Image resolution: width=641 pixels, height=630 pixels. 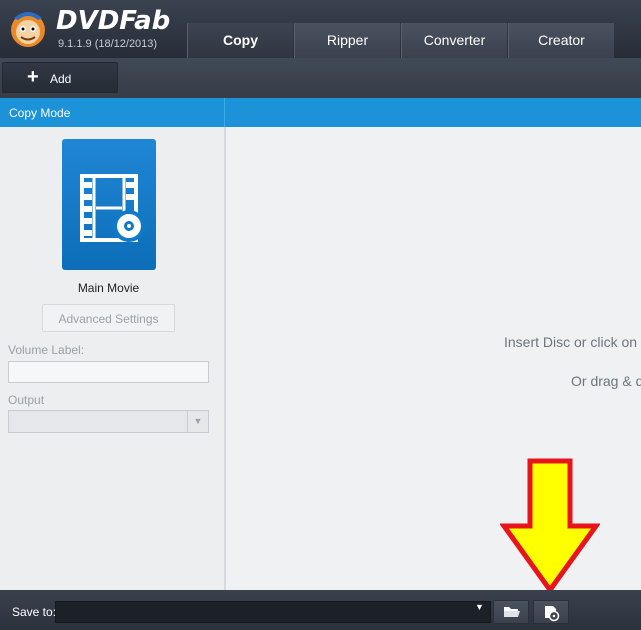 I want to click on save-path-input, so click(x=273, y=612).